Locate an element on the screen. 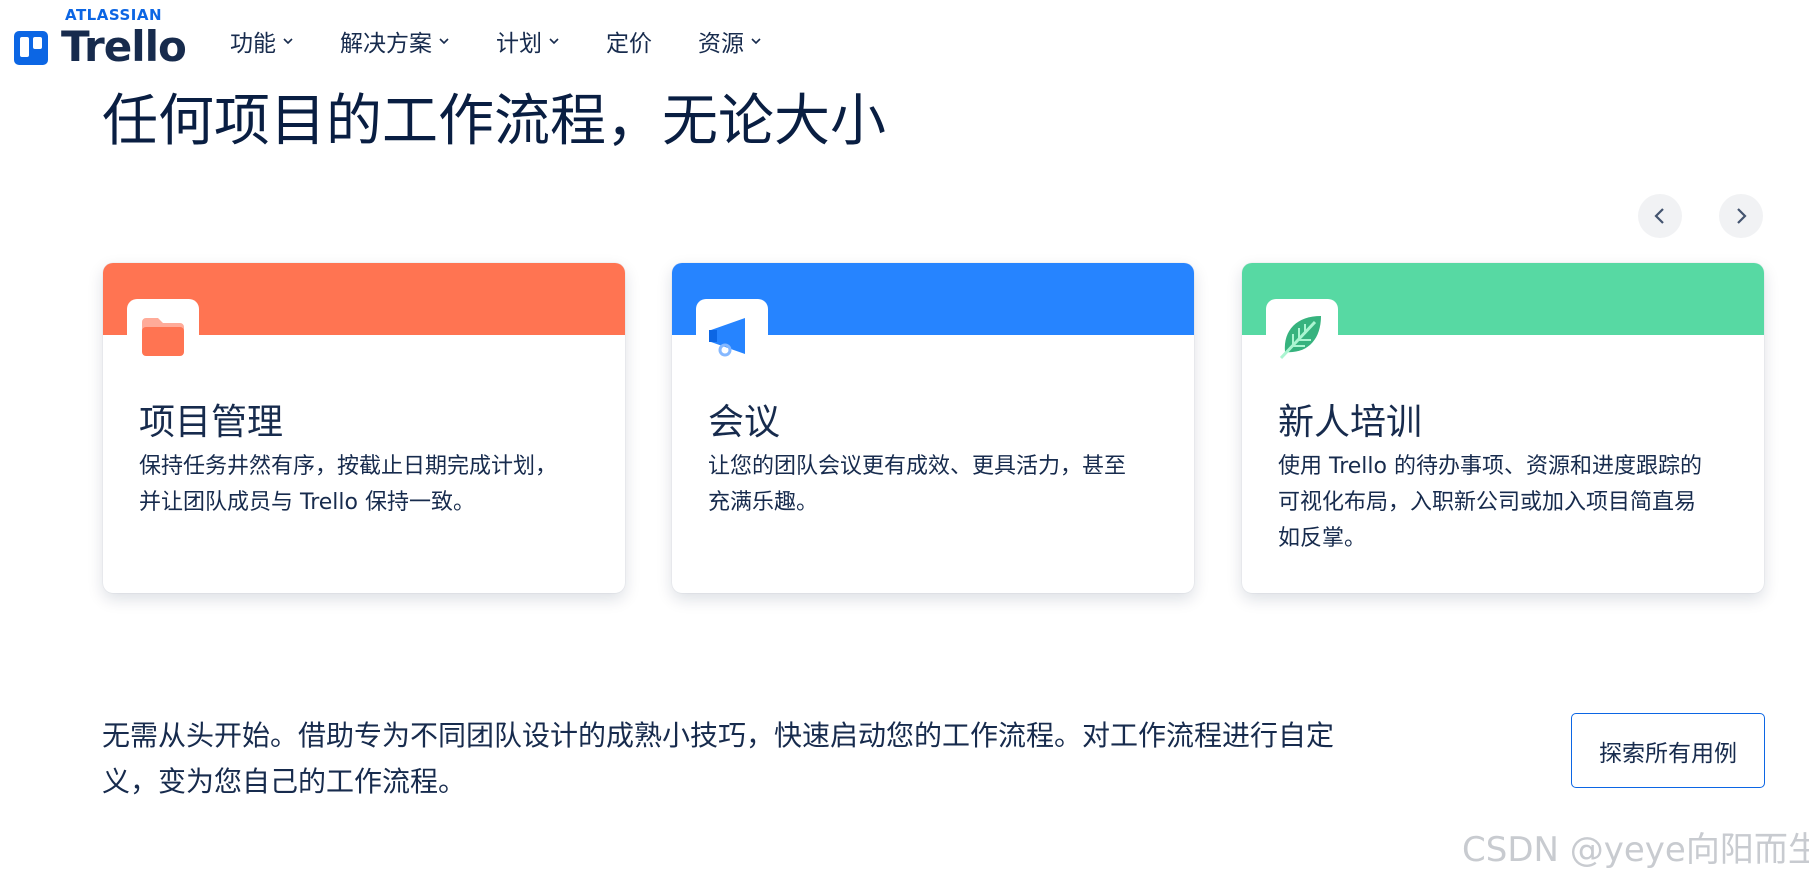 The width and height of the screenshot is (1809, 874). card-title: 新人培训 is located at coordinates (1350, 422).